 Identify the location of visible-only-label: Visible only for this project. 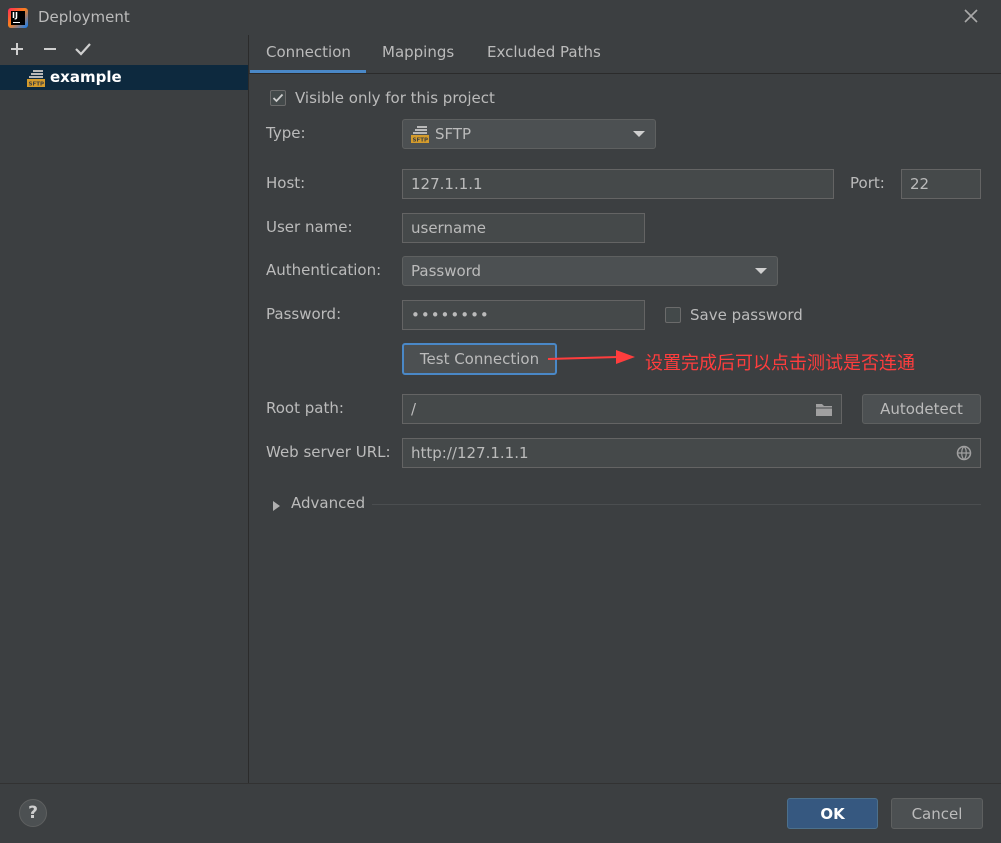
(395, 98).